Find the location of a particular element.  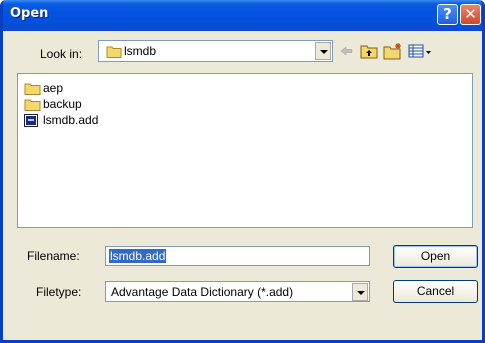

filetype-combo: Advantage Data Dictionary (*.add) is located at coordinates (237, 291).